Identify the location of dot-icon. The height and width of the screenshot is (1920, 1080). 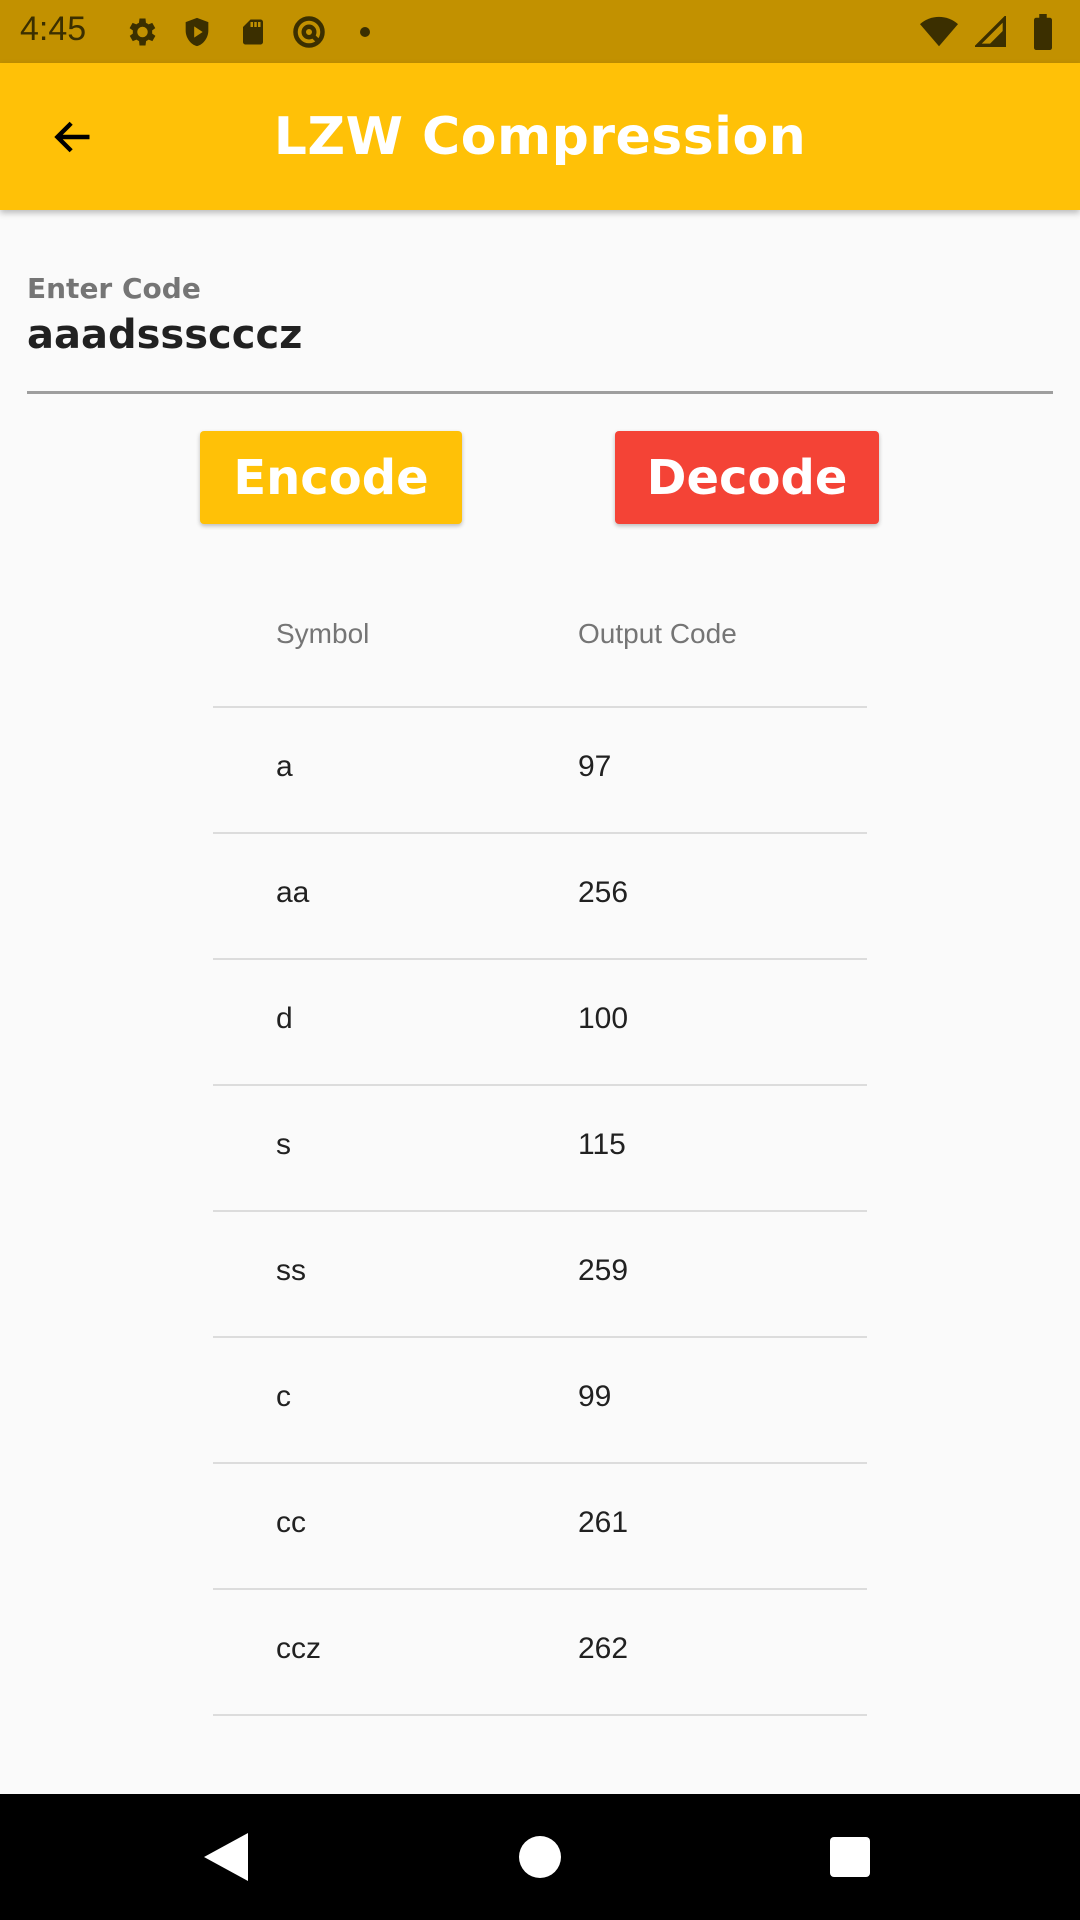
(365, 32).